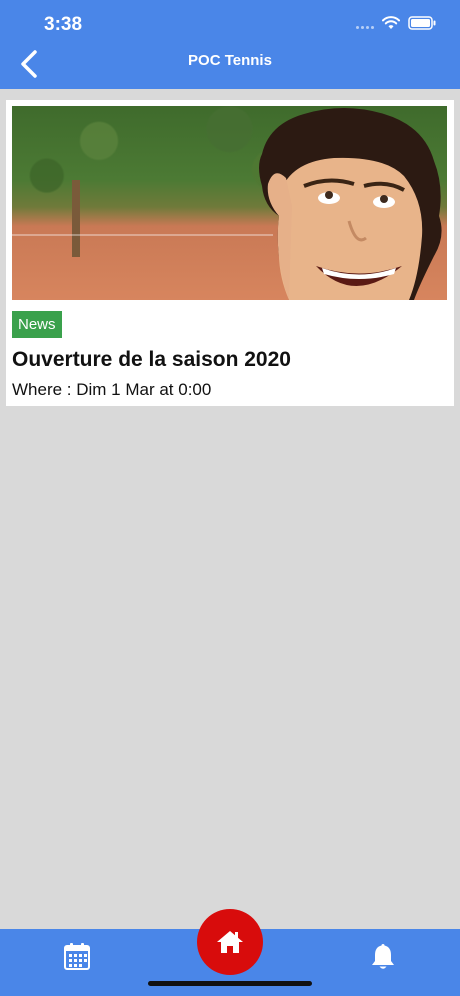 The image size is (460, 996). I want to click on status-time: 3:38, so click(63, 24).